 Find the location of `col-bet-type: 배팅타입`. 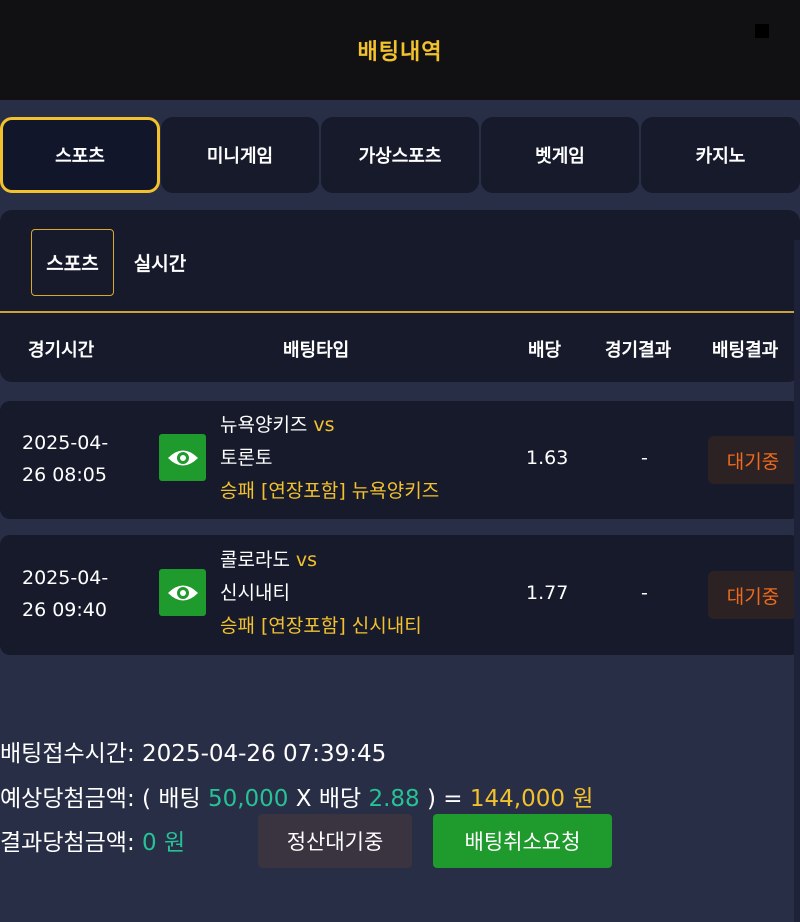

col-bet-type: 배팅타입 is located at coordinates (316, 350).